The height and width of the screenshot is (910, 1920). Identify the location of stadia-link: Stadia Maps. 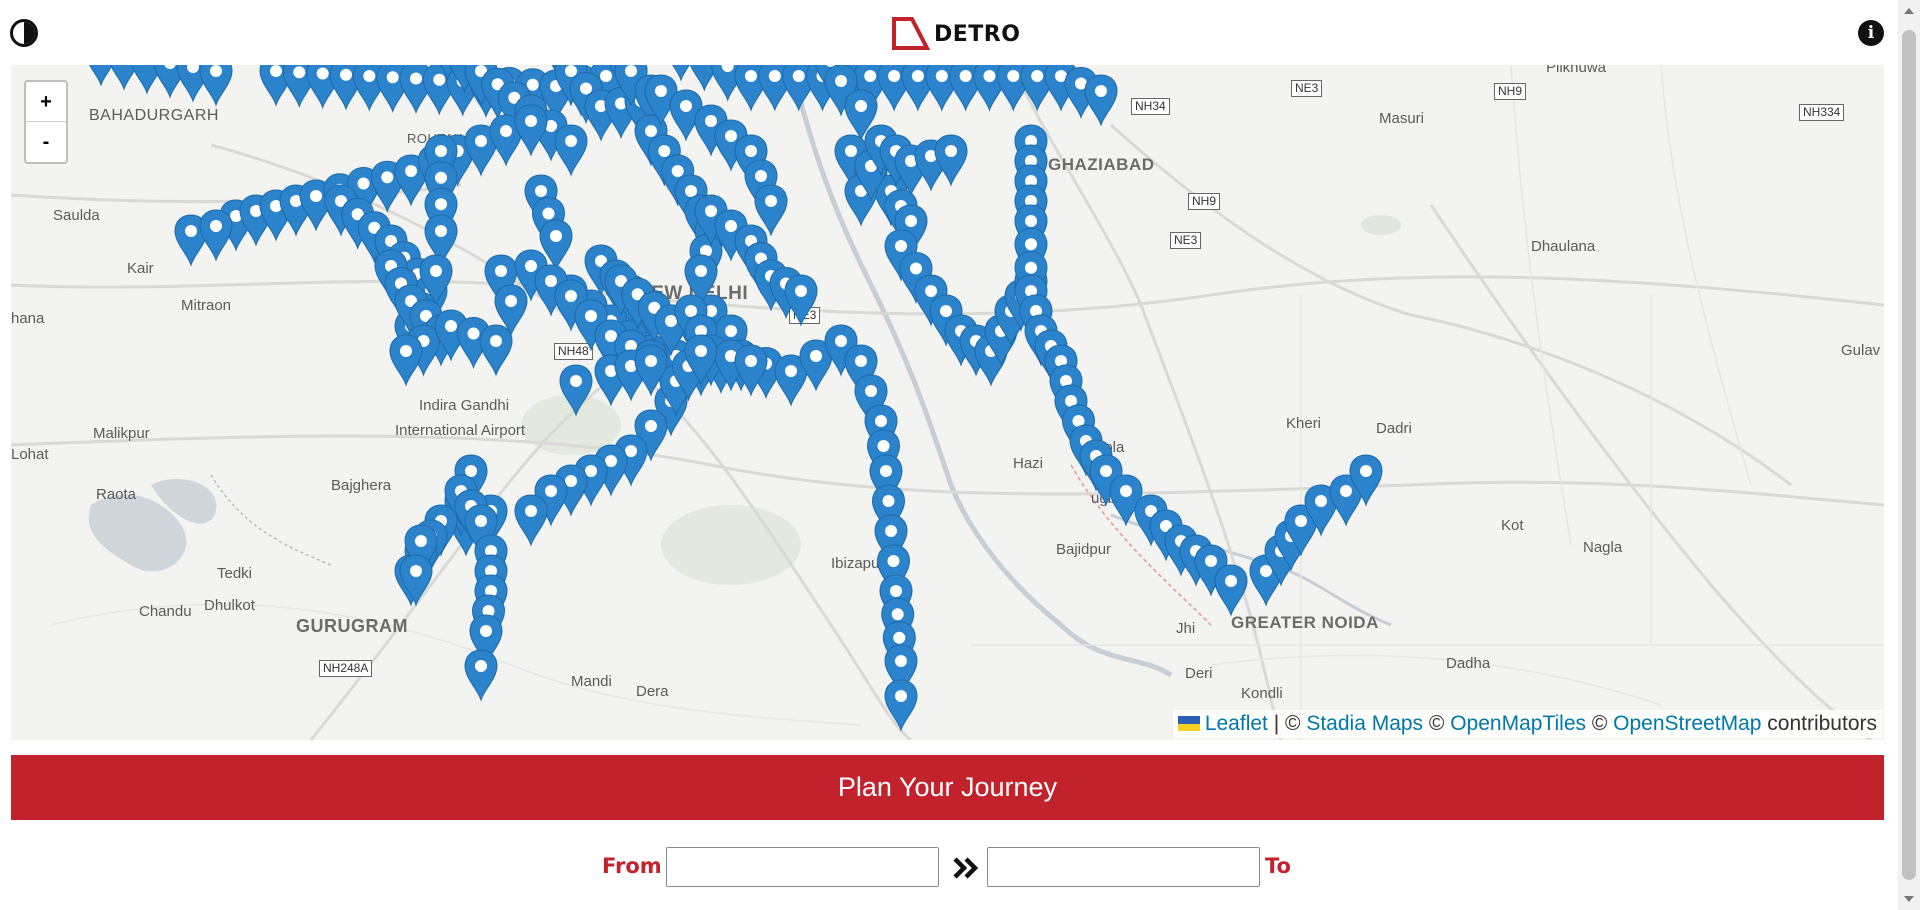
(1364, 723).